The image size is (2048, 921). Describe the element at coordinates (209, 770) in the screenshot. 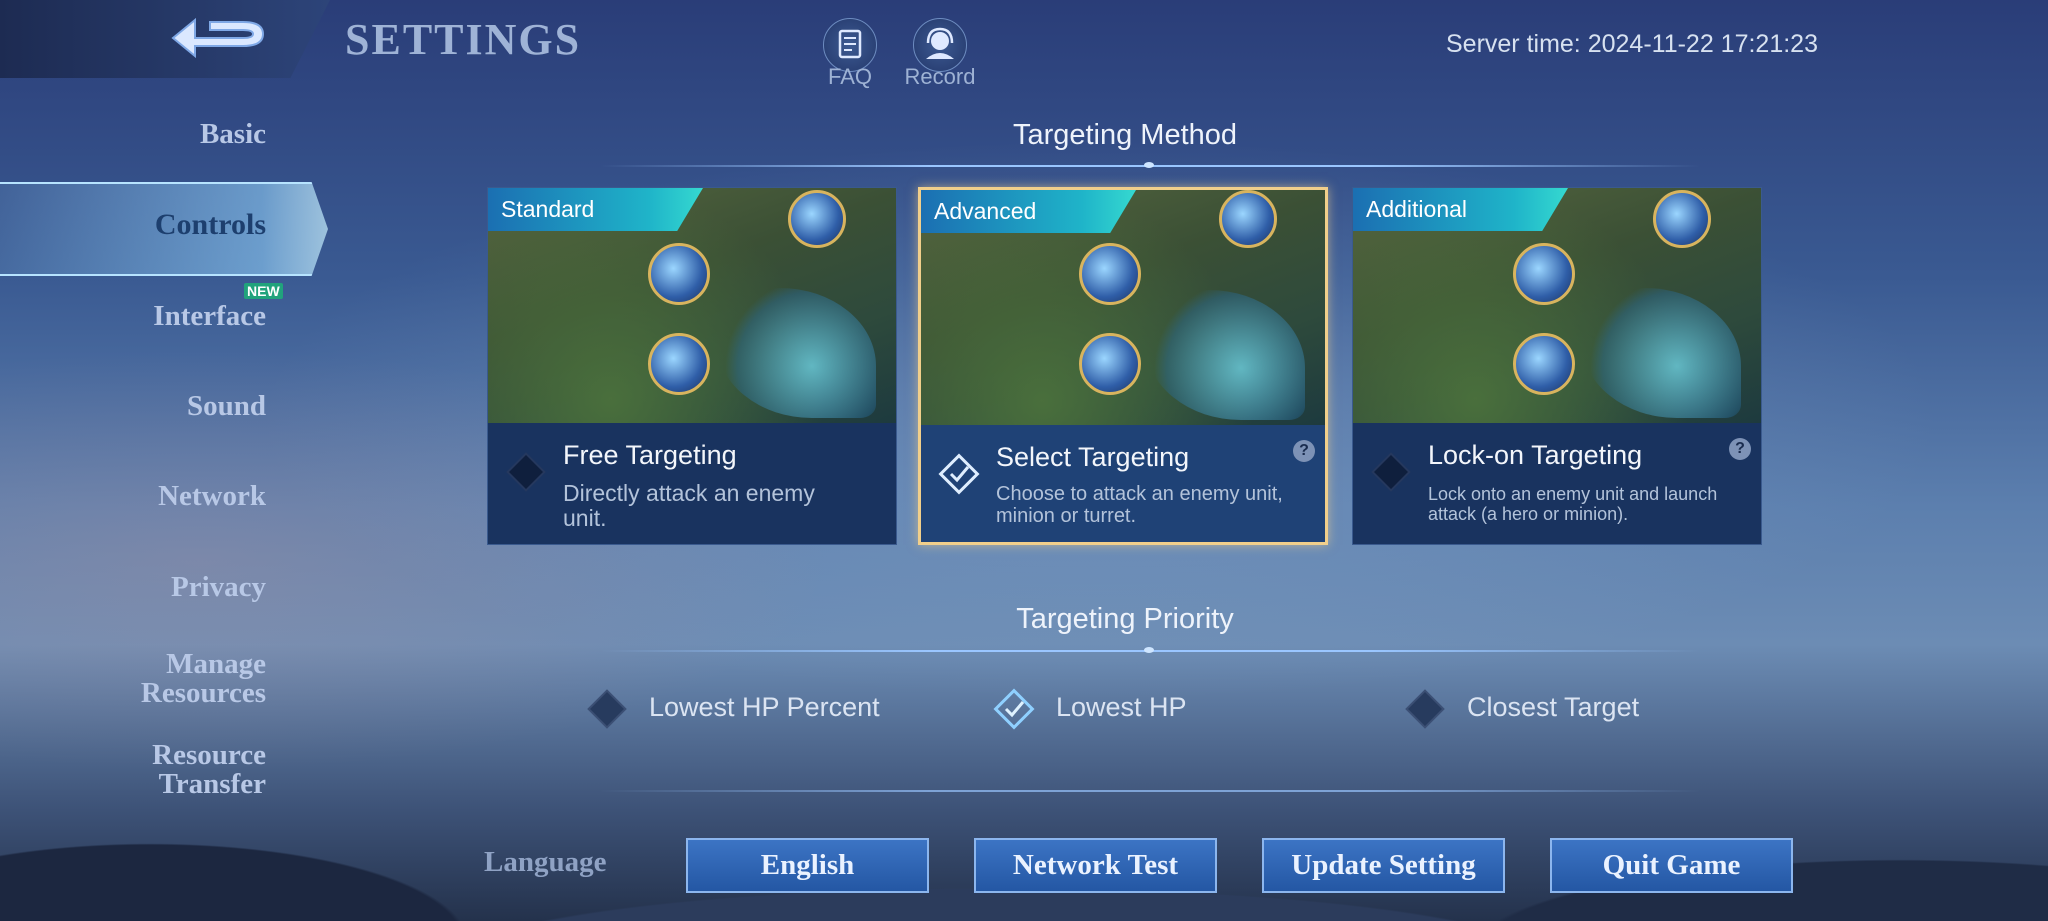

I see `sidebar-item-resource-transfer: Resource Transfer` at that location.